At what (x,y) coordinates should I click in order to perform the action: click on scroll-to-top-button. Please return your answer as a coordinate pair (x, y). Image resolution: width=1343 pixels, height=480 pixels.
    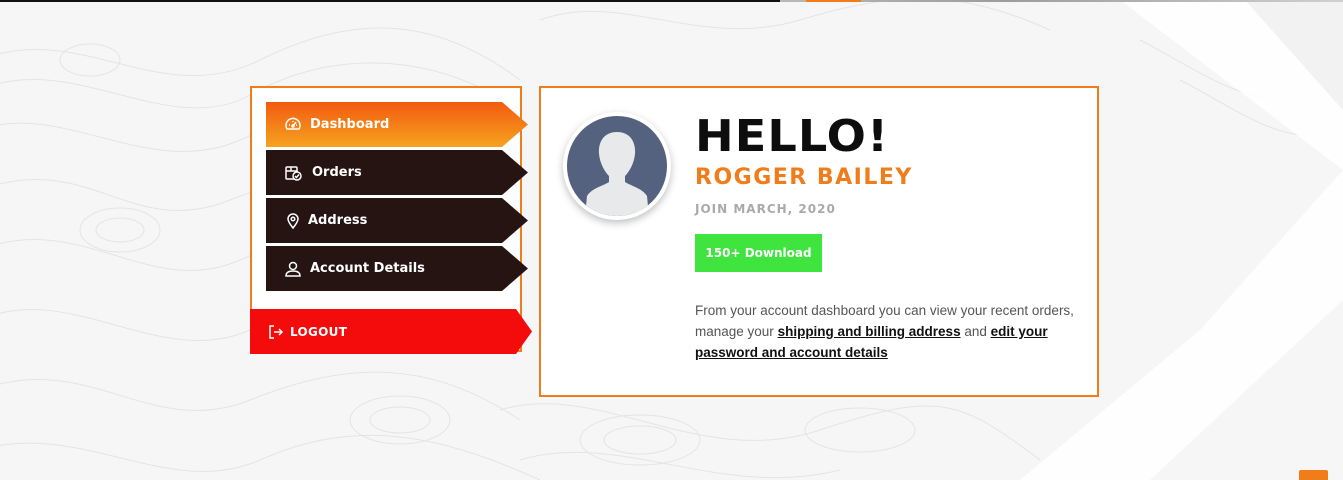
    Looking at the image, I should click on (1313, 475).